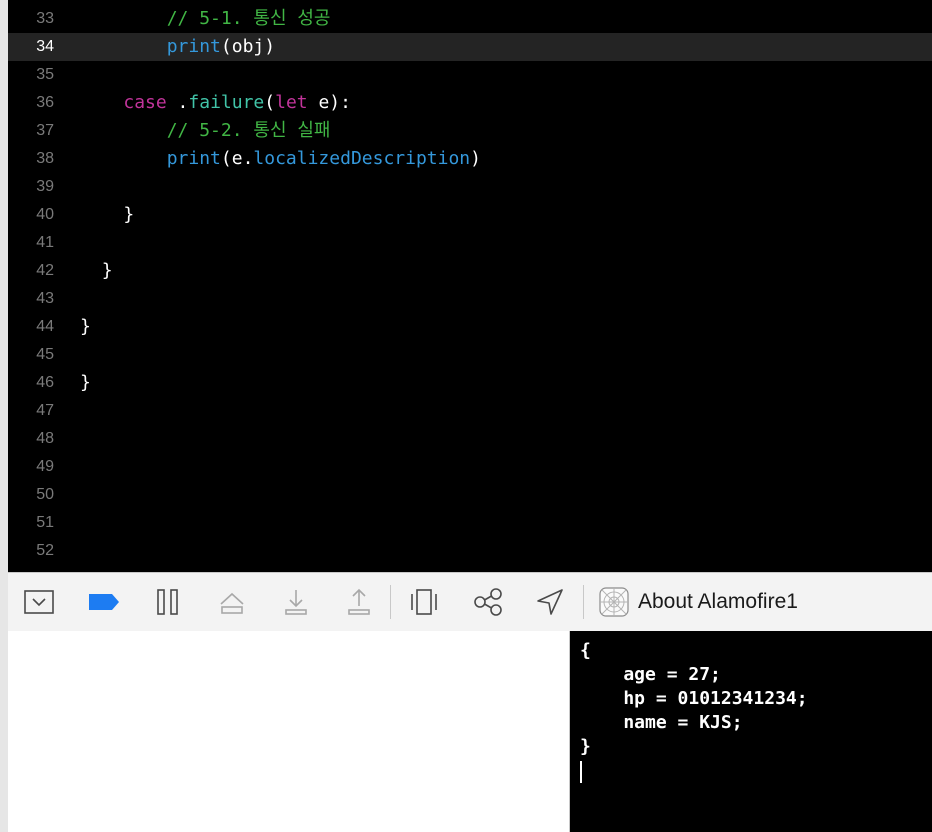 Image resolution: width=932 pixels, height=832 pixels. What do you see at coordinates (470, 271) in the screenshot?
I see `code-line: 42 }` at bounding box center [470, 271].